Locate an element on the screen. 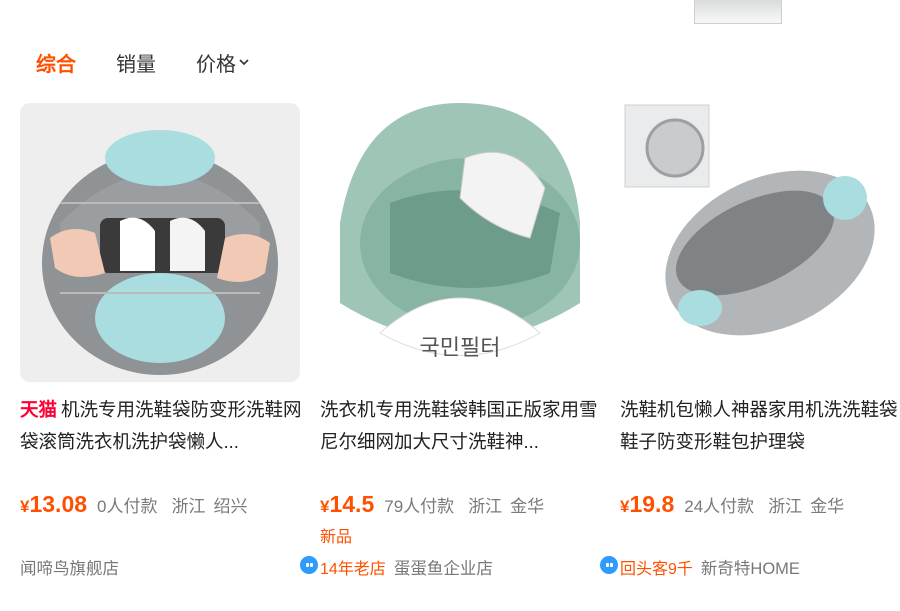  shop-row: 闻啼鸟旗舰店 is located at coordinates (169, 567).